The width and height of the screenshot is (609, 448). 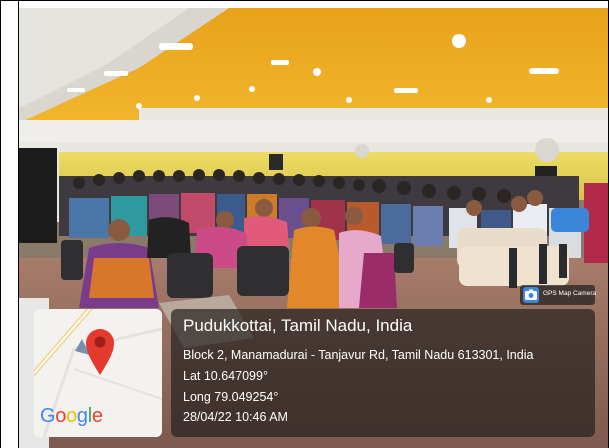 I want to click on gps-map-camera-badge: GPS Map Camera, so click(x=558, y=295).